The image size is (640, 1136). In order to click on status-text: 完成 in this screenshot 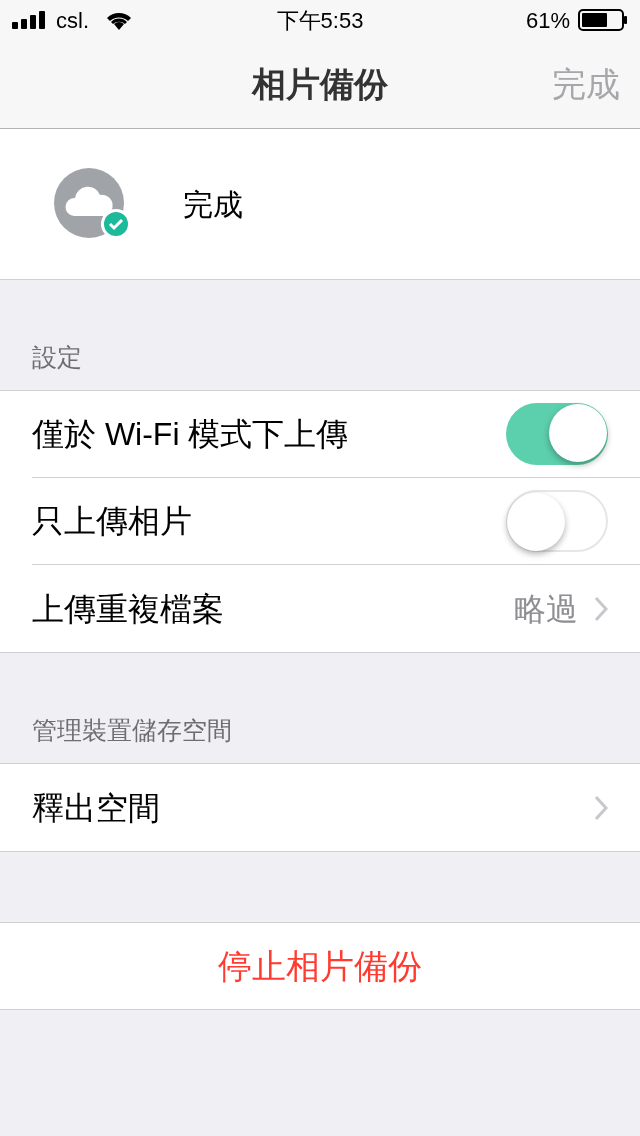, I will do `click(213, 204)`.